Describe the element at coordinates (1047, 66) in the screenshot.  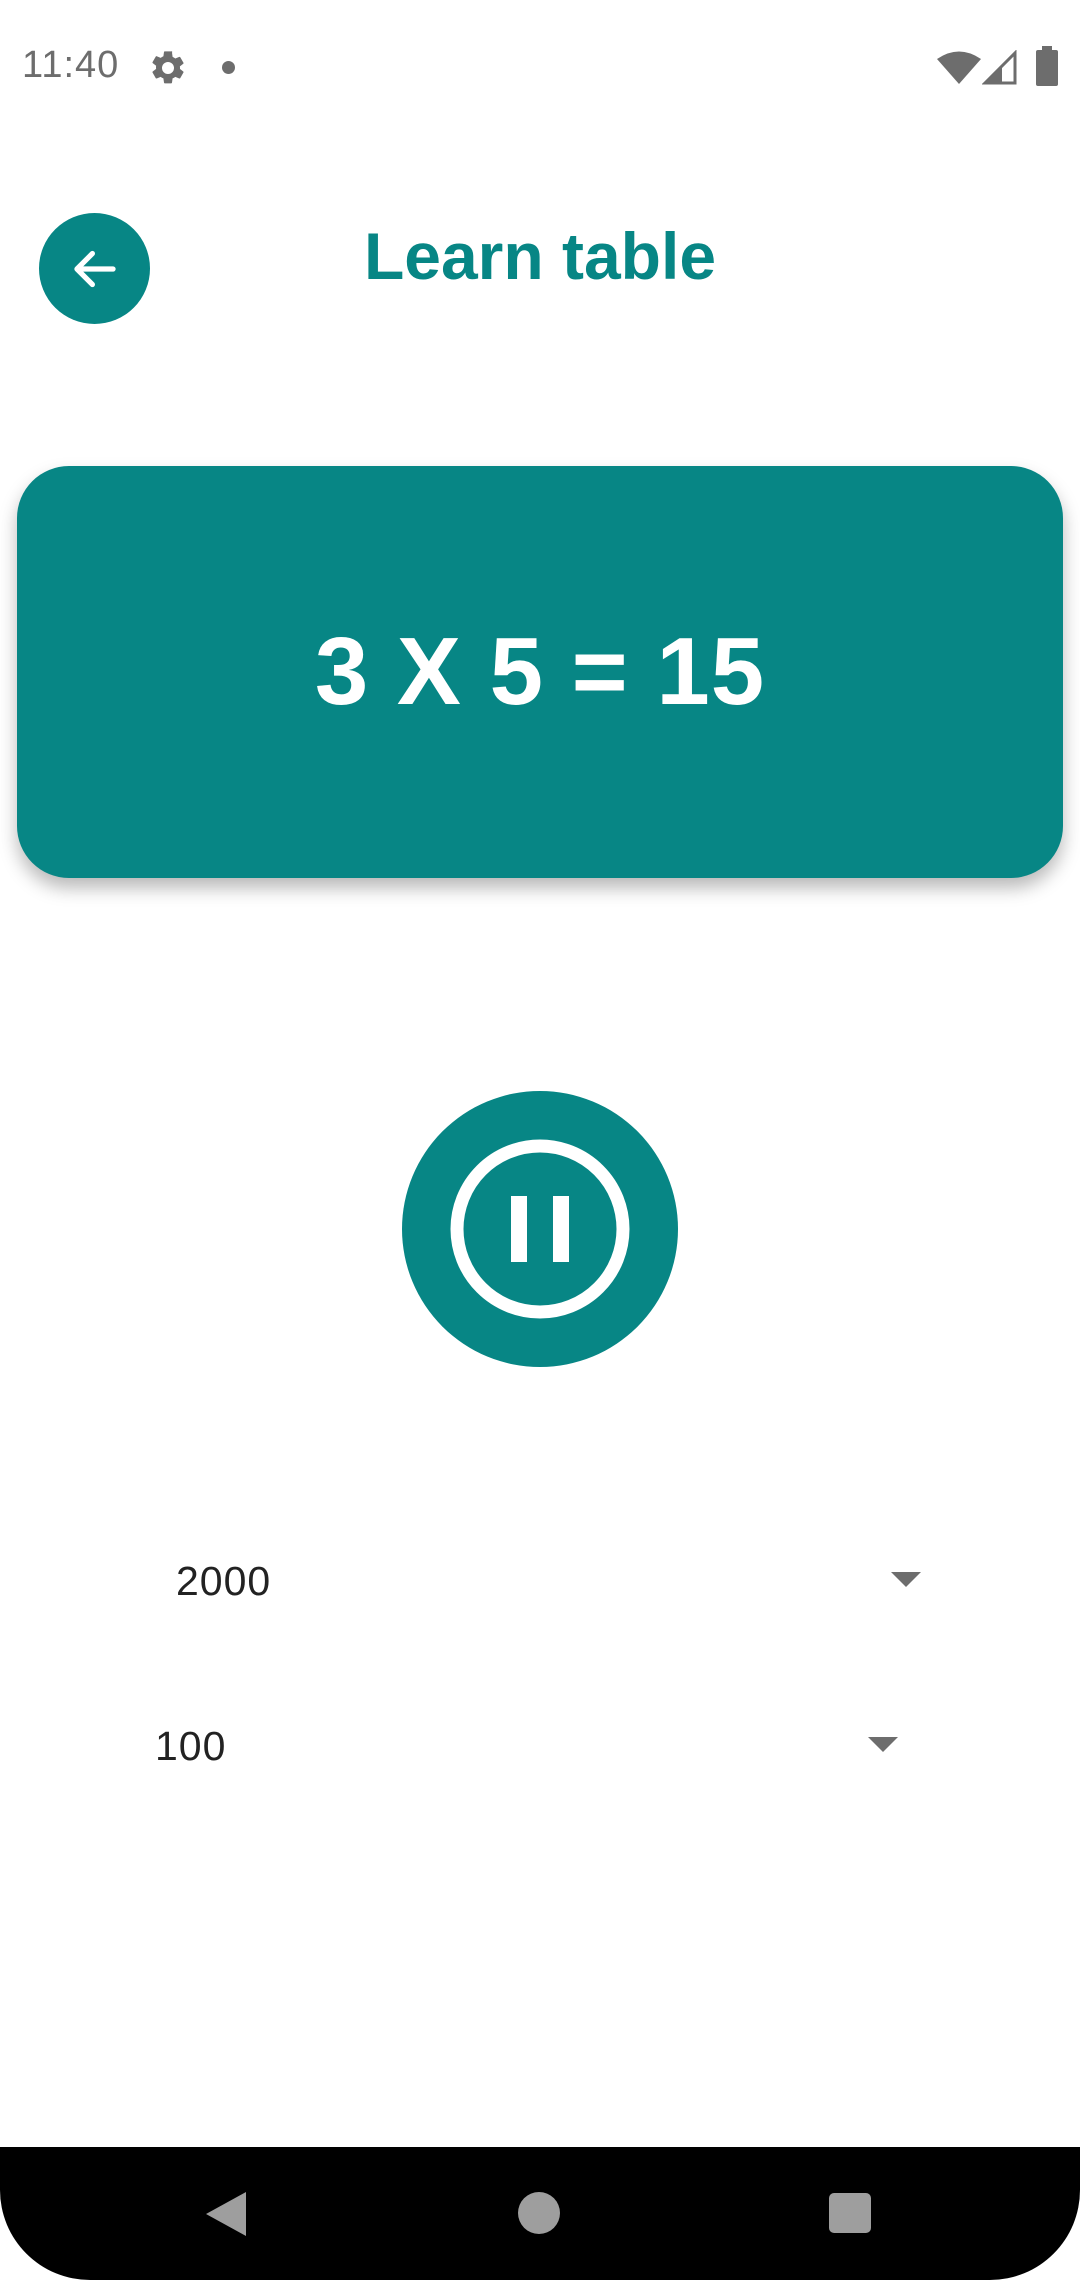
I see `battery-icon` at that location.